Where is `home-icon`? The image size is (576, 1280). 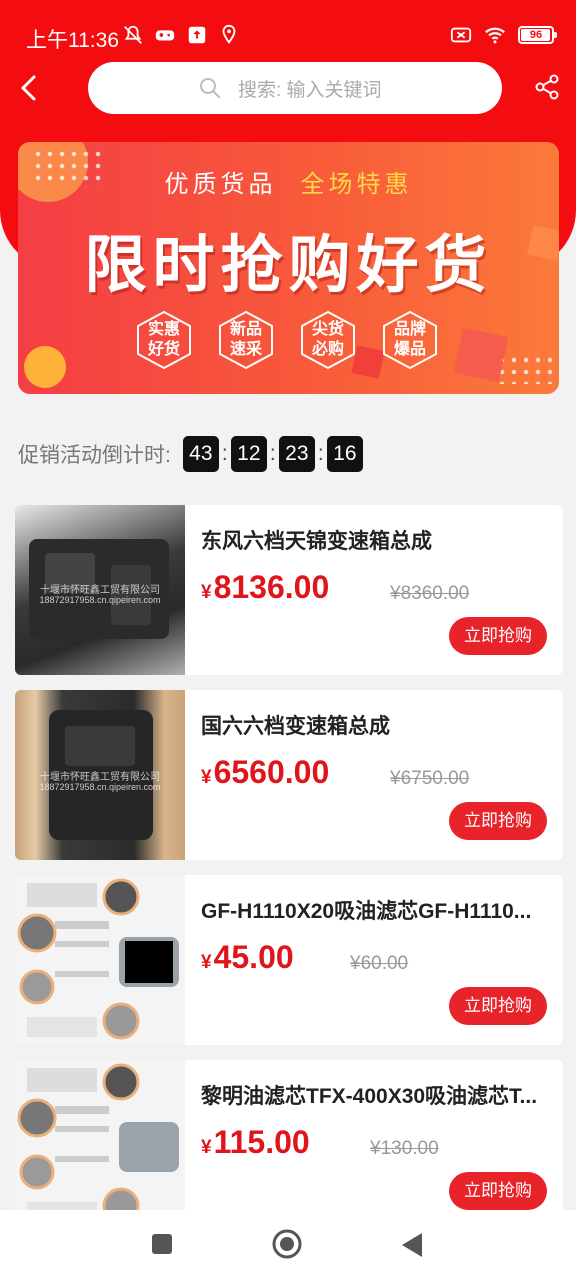 home-icon is located at coordinates (287, 1244).